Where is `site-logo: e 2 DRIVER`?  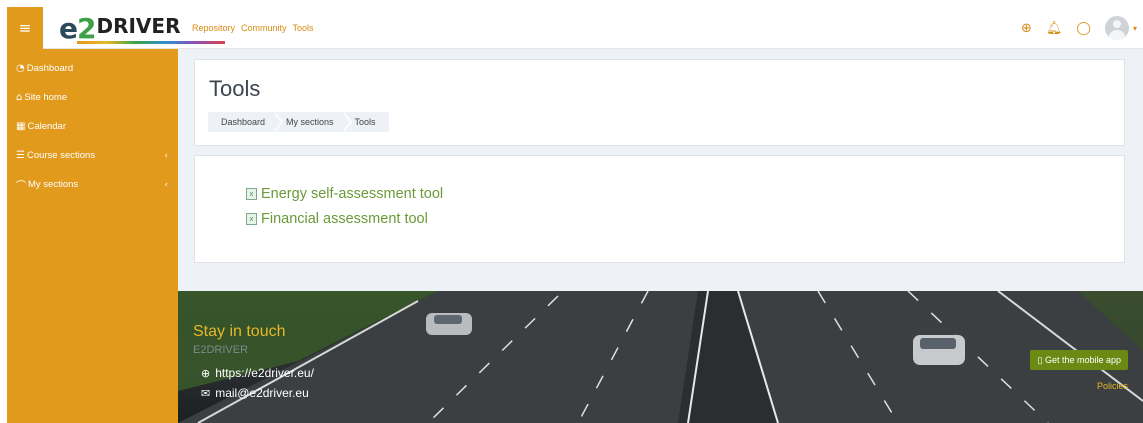
site-logo: e 2 DRIVER is located at coordinates (142, 28).